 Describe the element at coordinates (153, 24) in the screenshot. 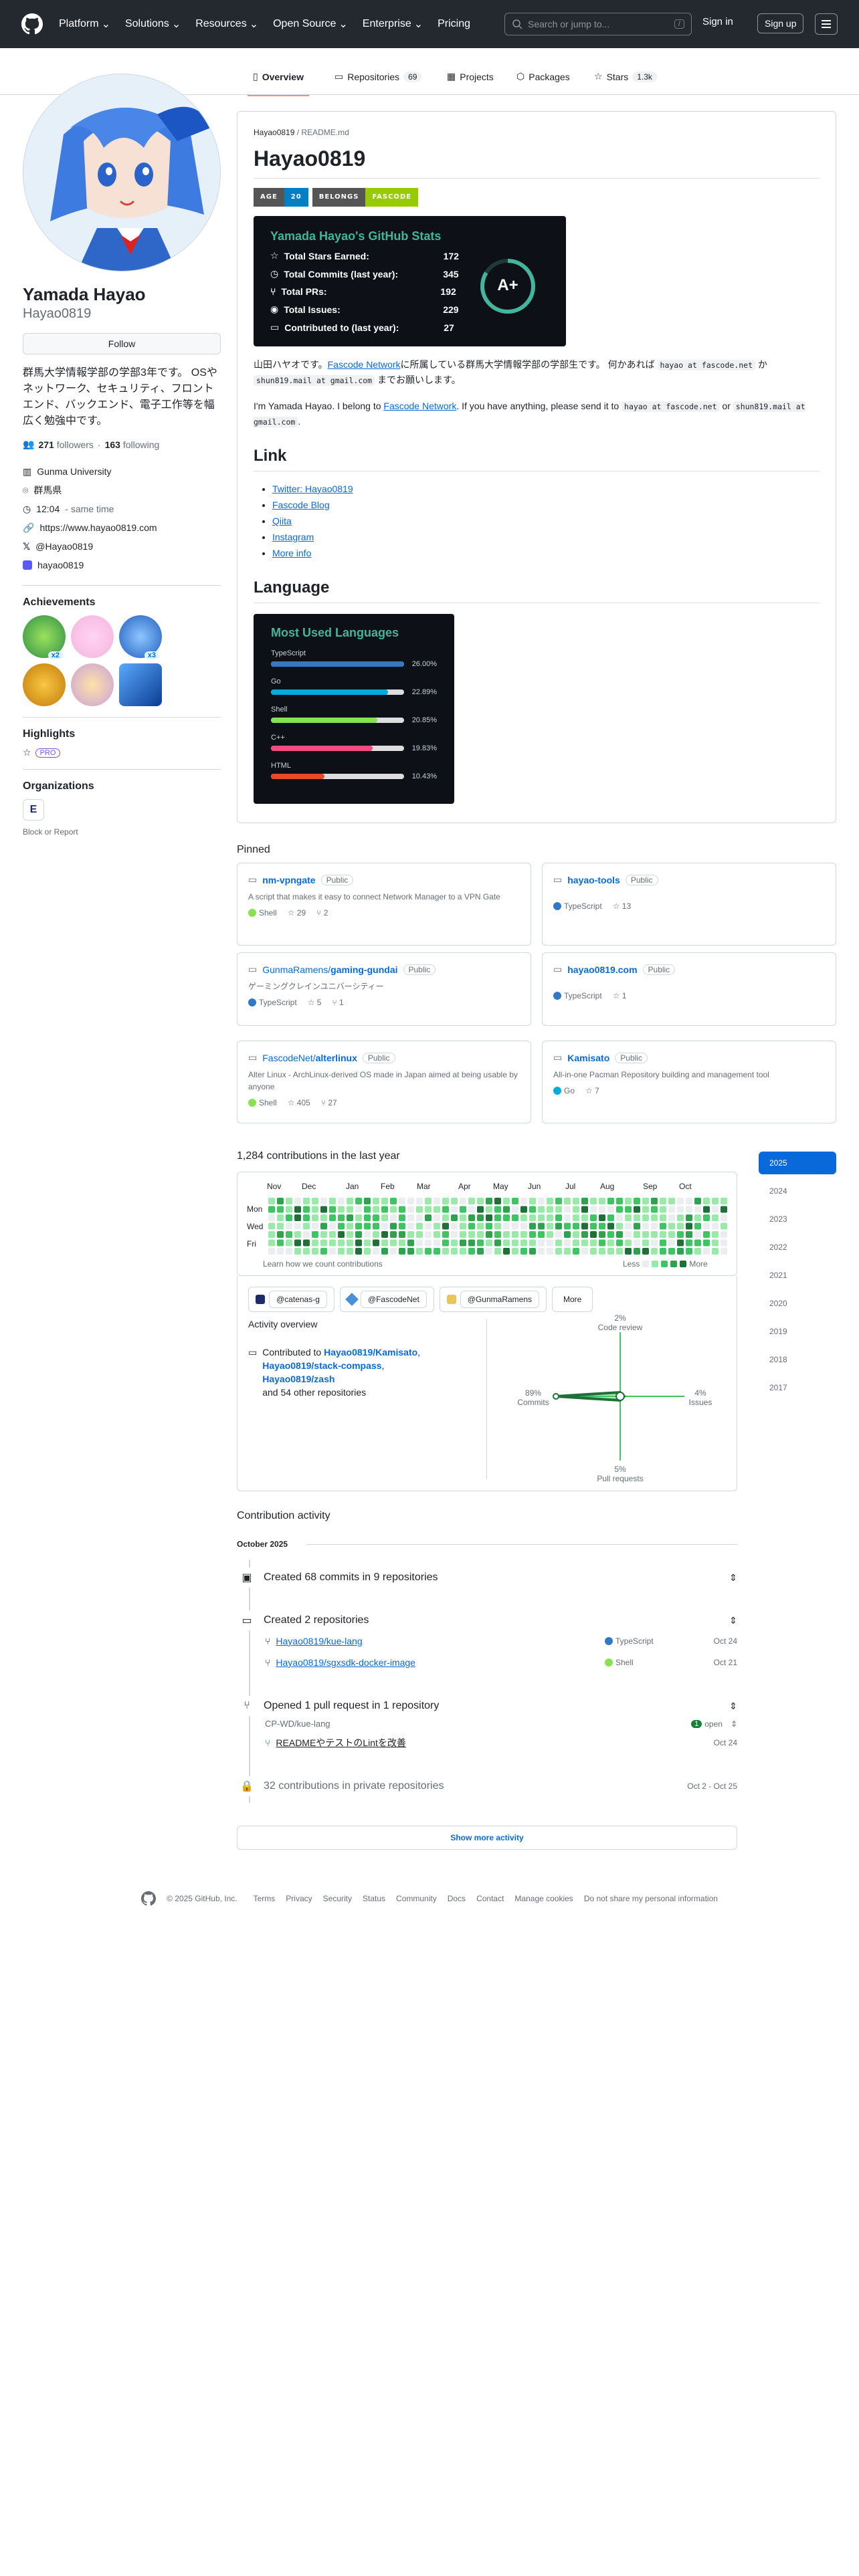

I see `nav-solutions: Solutions ⌄` at that location.